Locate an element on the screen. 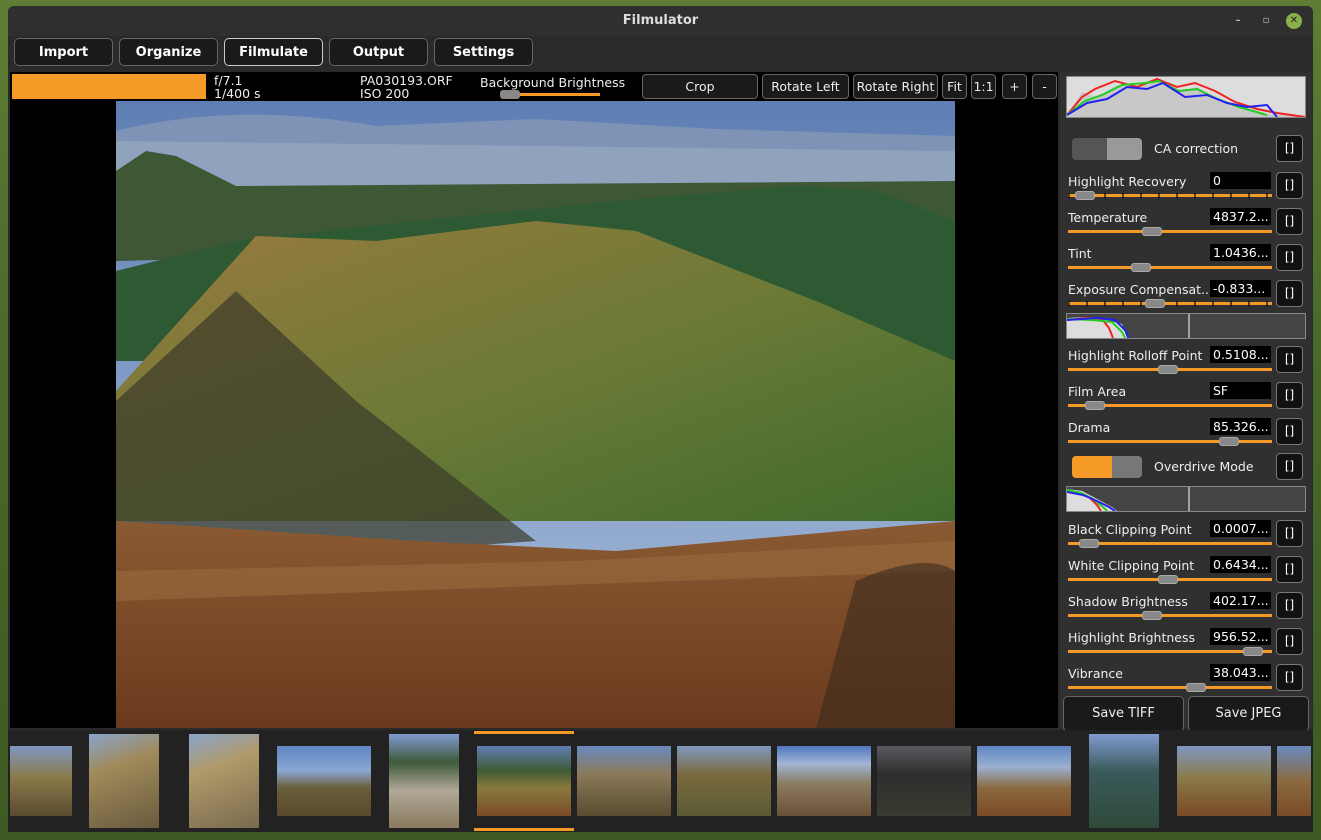 This screenshot has height=840, width=1321. highlight-rolloff-knob is located at coordinates (1168, 369).